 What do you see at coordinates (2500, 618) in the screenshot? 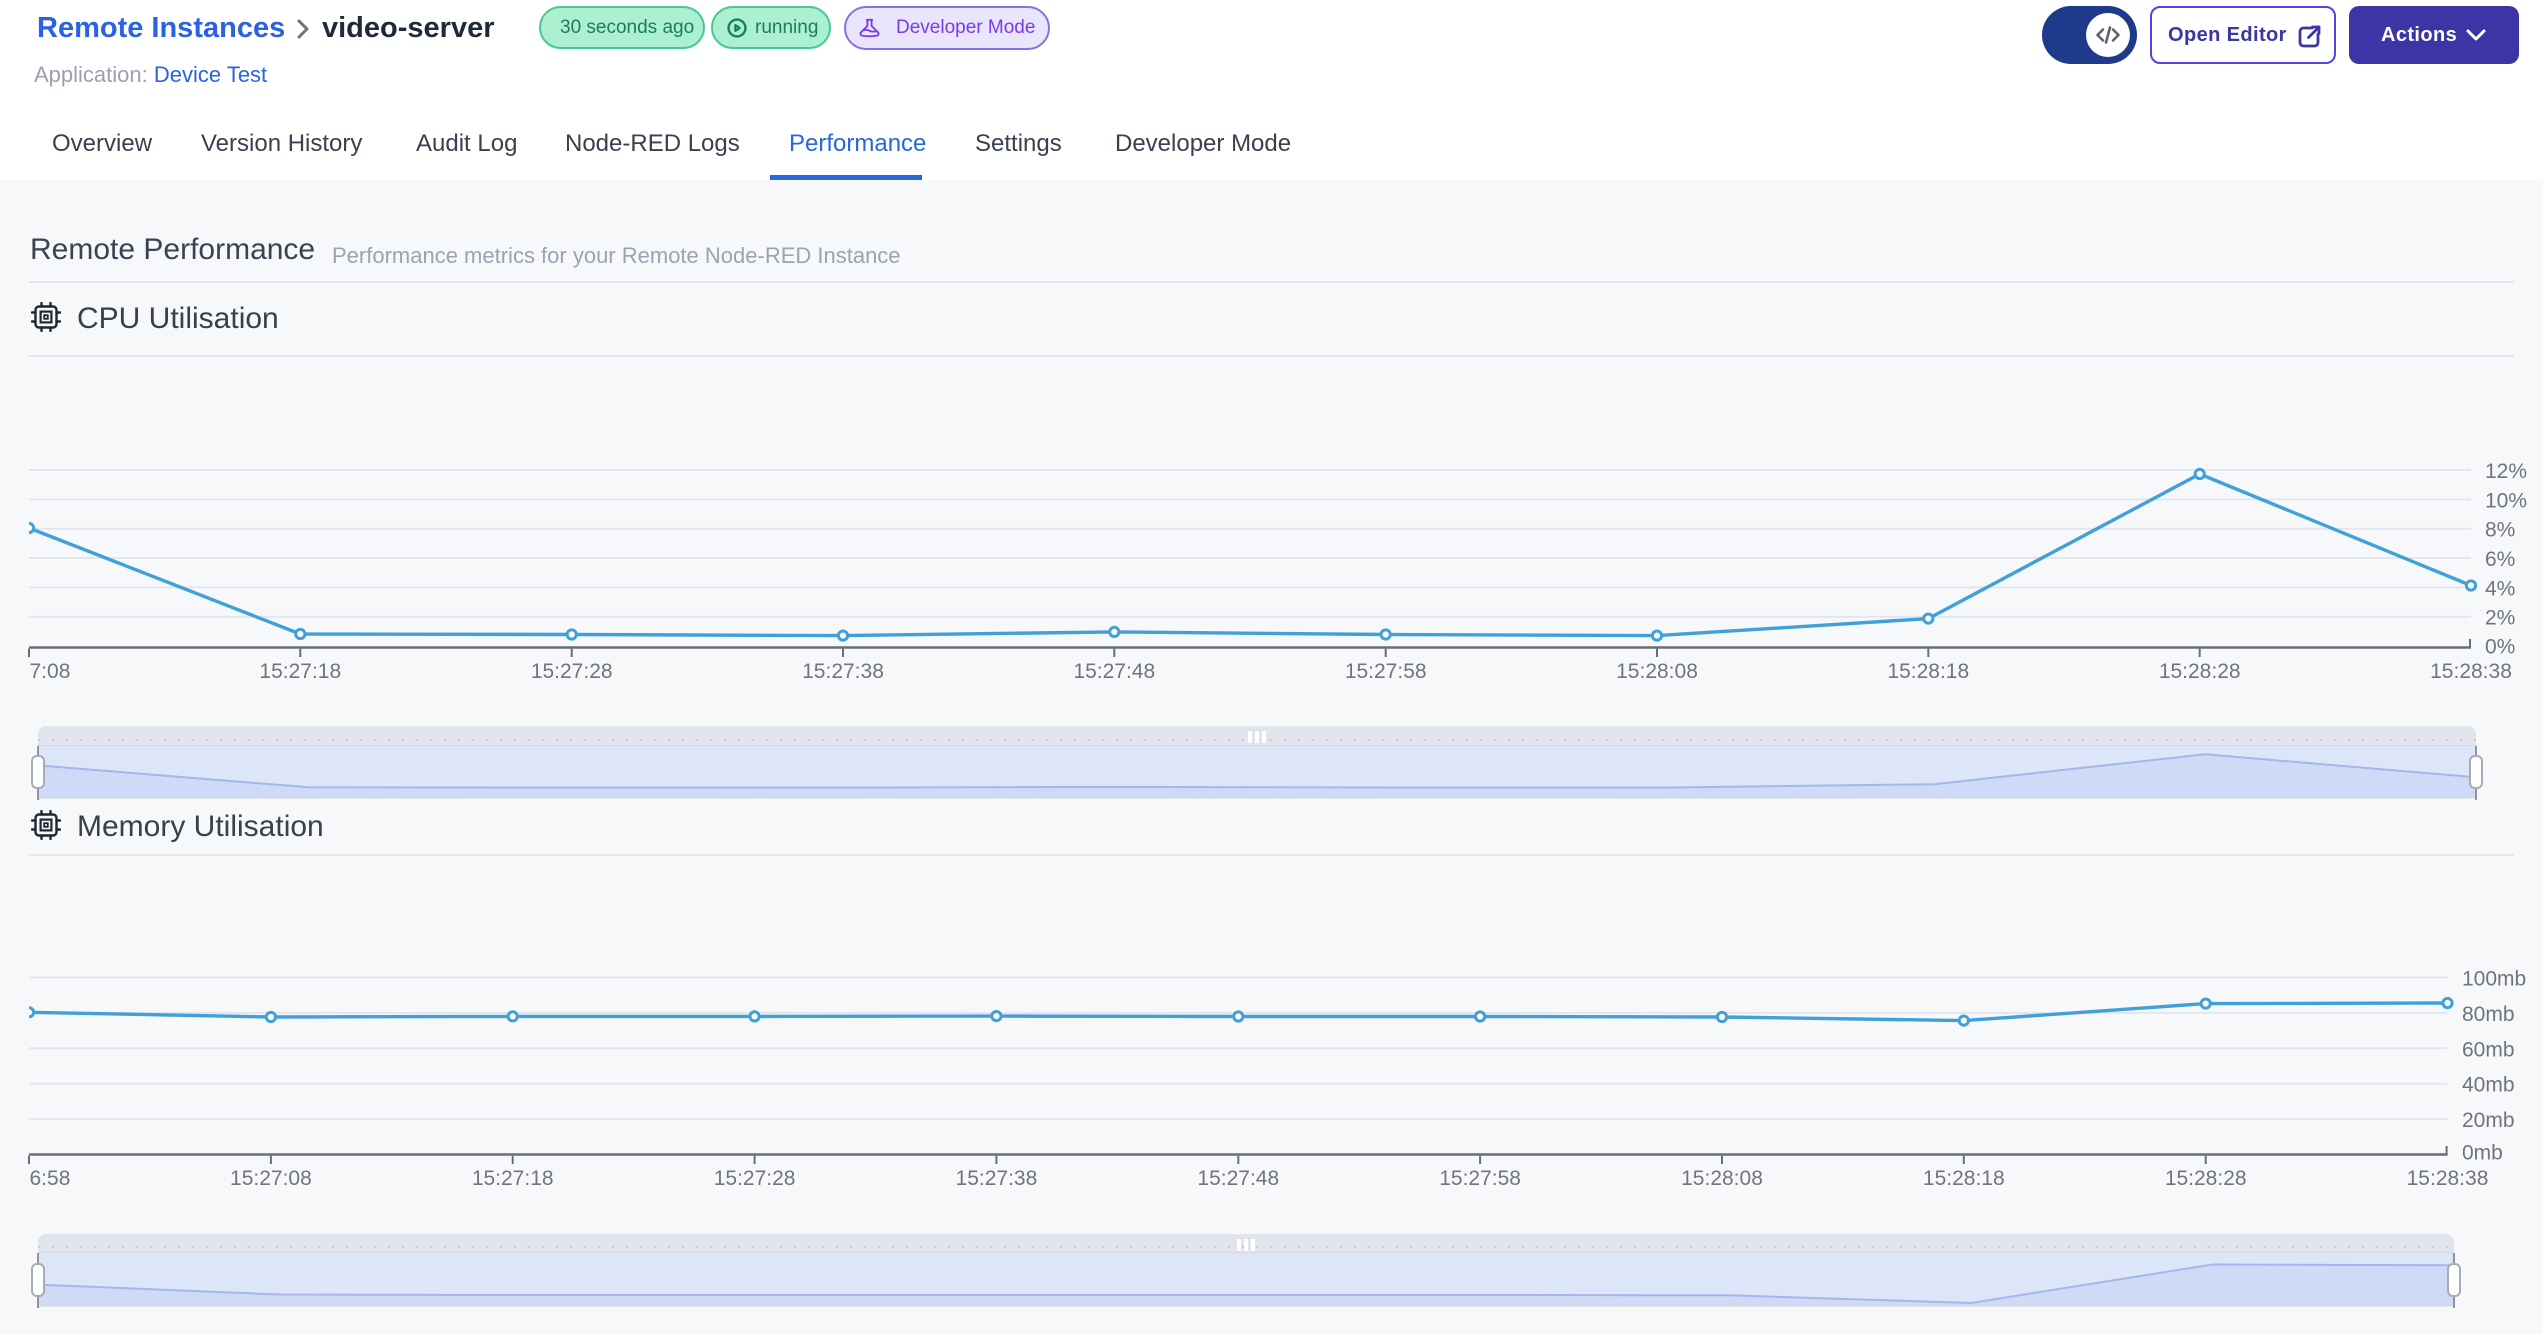
I see `svg-text: 2%` at bounding box center [2500, 618].